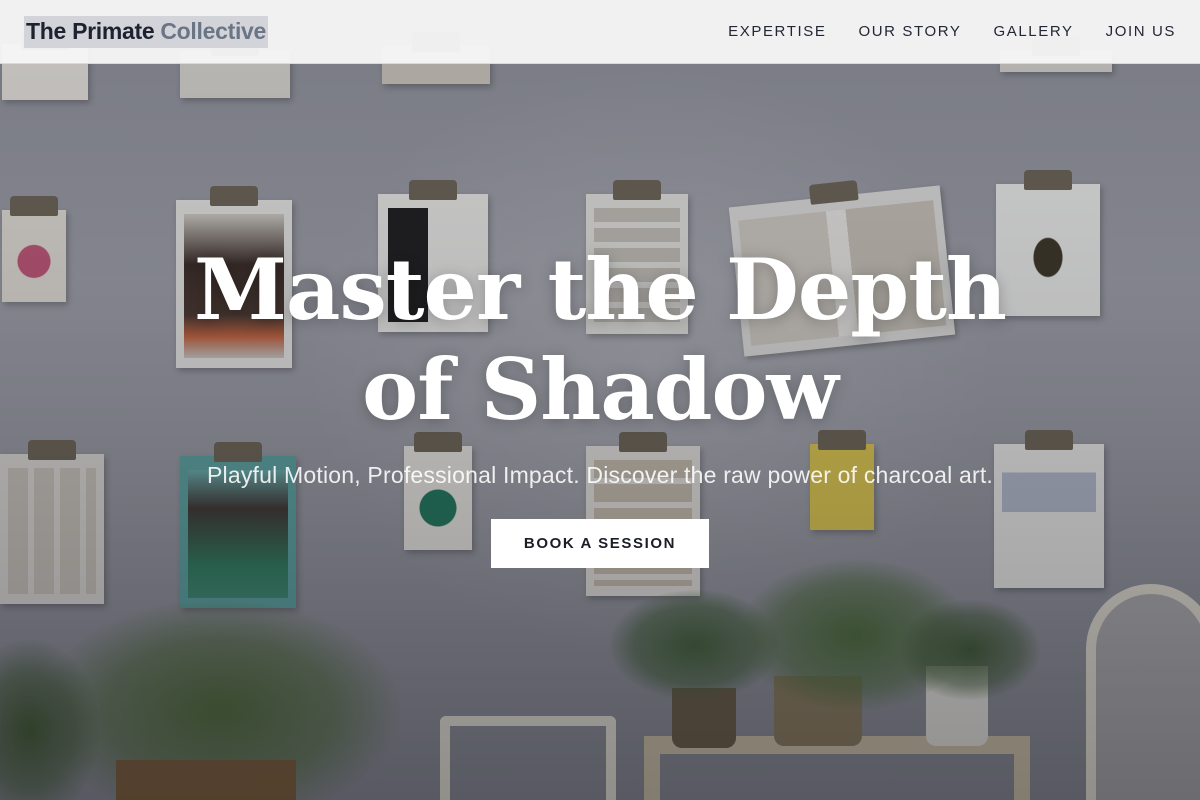  What do you see at coordinates (1141, 31) in the screenshot?
I see `nav-link-join-us: JOIN US` at bounding box center [1141, 31].